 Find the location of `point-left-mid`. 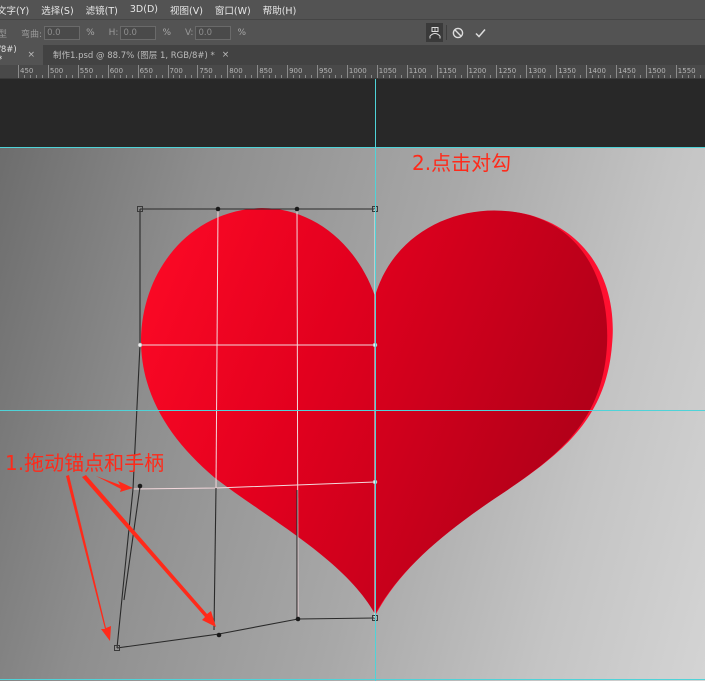

point-left-mid is located at coordinates (140, 345).